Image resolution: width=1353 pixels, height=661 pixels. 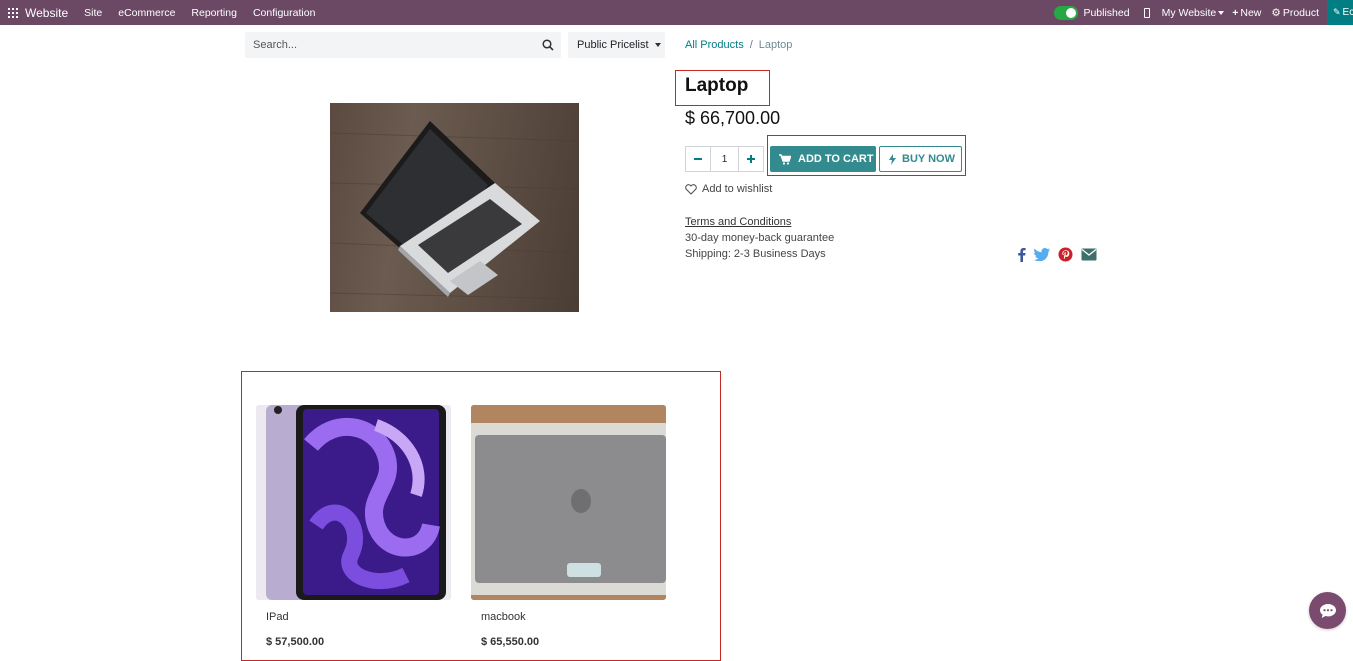 I want to click on add-to-cart-button: ADD TO CART, so click(x=823, y=159).